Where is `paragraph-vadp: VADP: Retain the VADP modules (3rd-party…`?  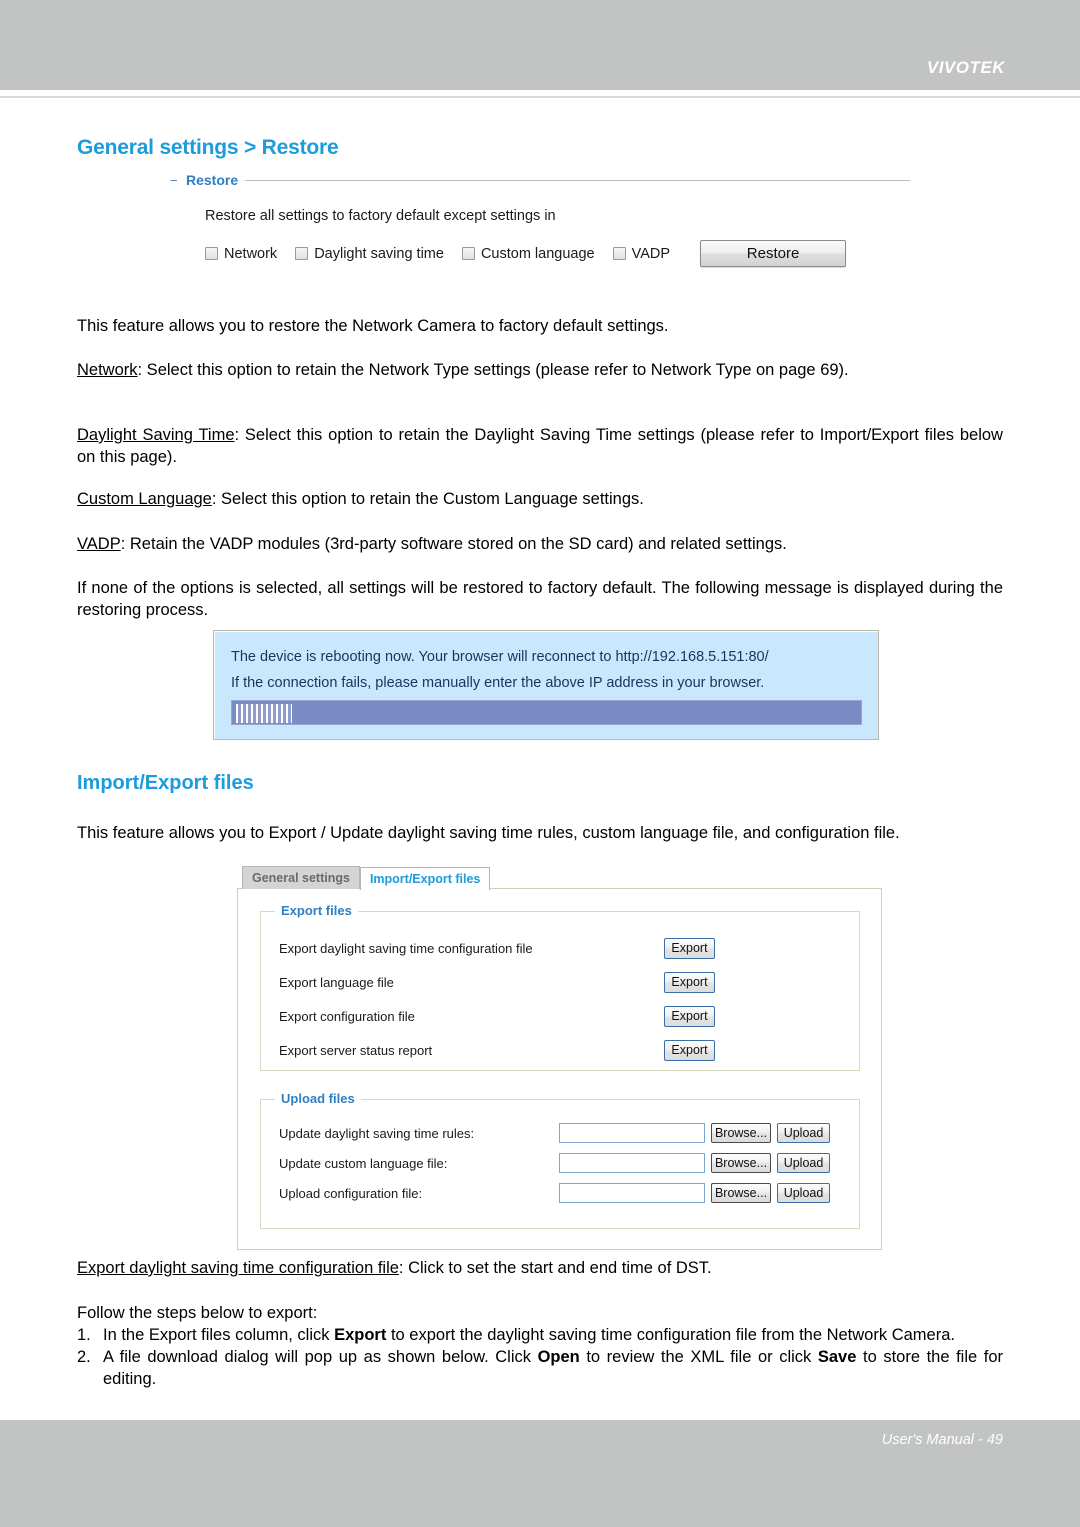
paragraph-vadp: VADP: Retain the VADP modules (3rd-party… is located at coordinates (540, 545).